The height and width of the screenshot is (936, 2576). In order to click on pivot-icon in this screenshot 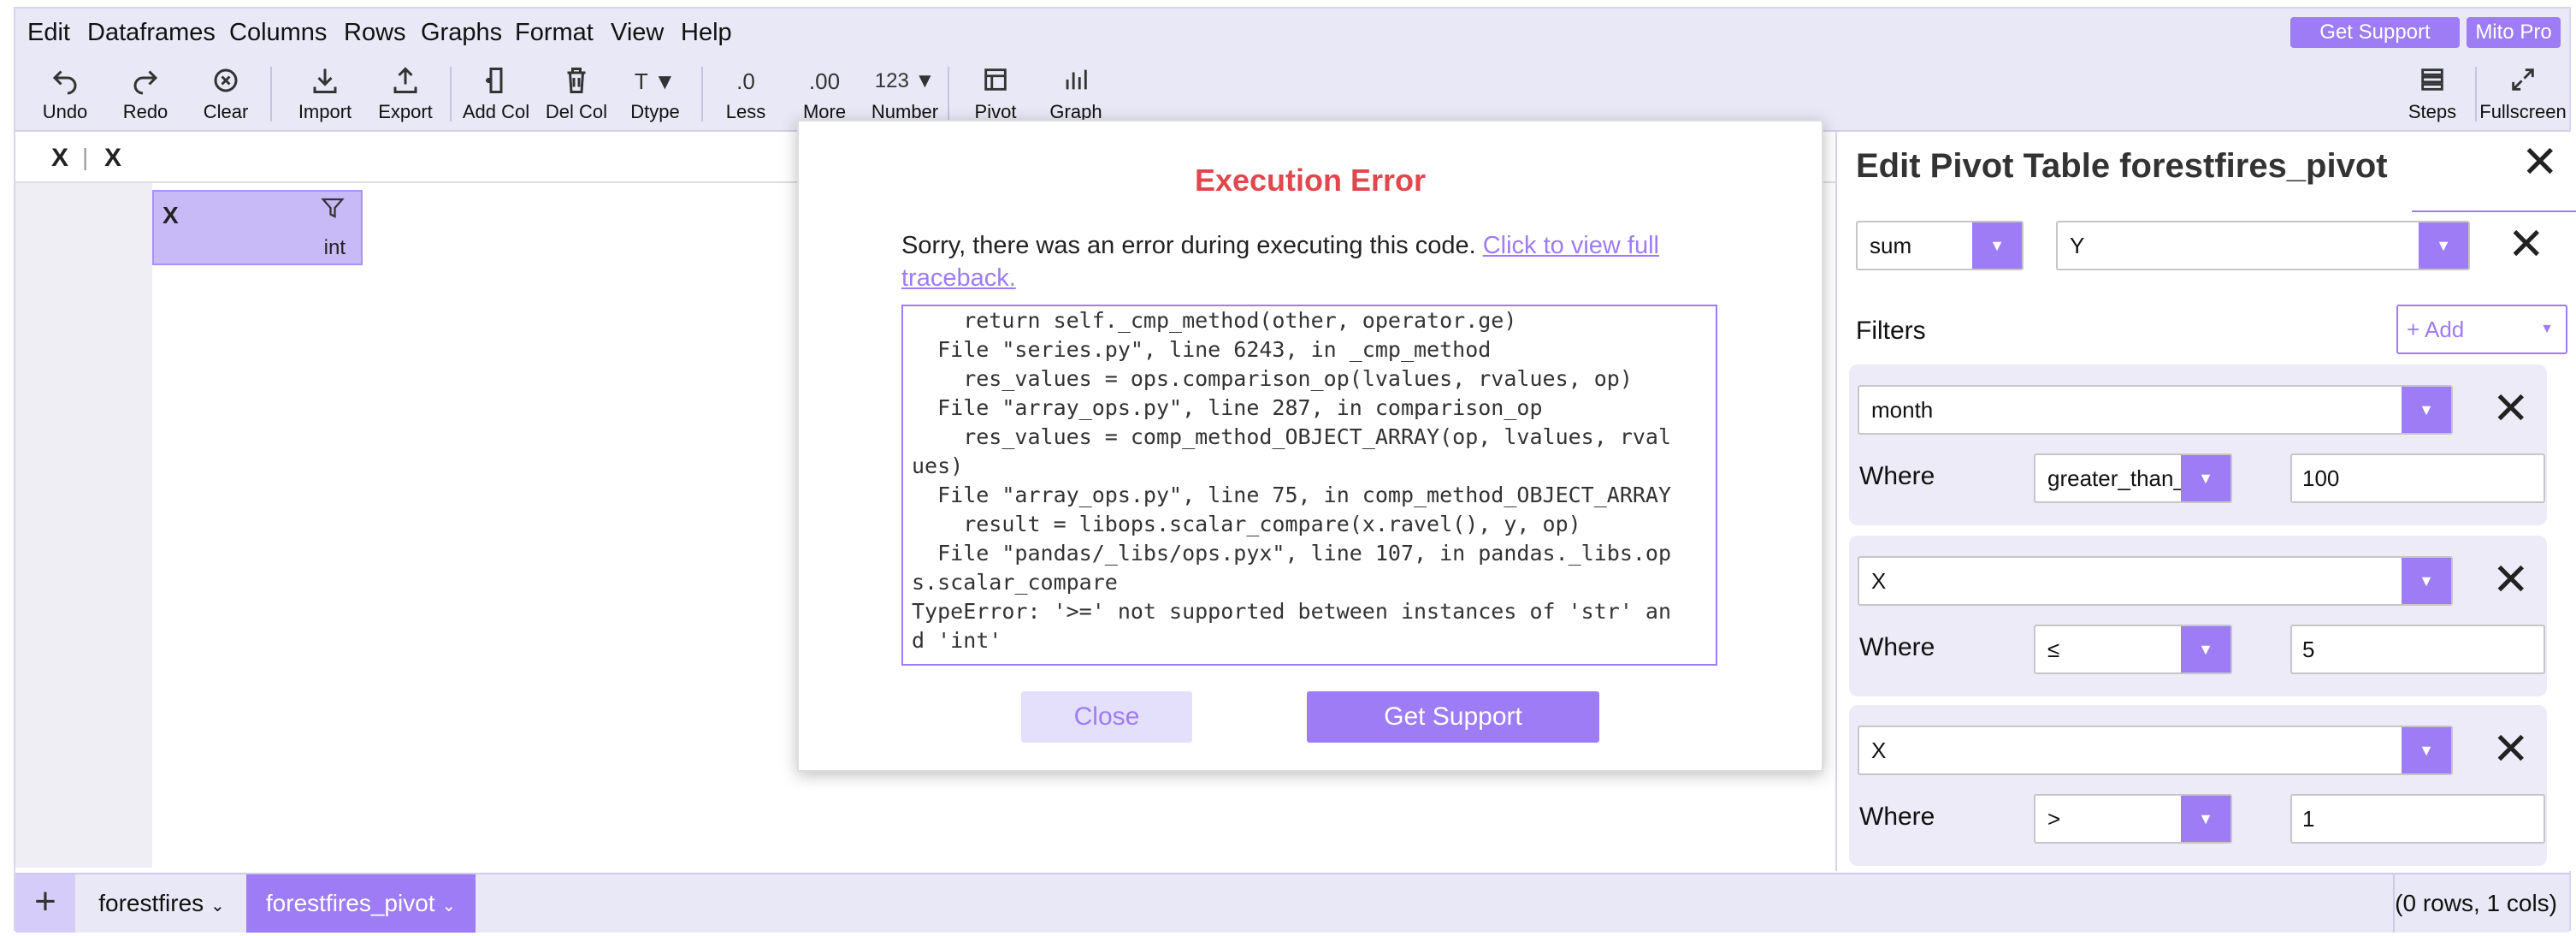, I will do `click(995, 81)`.